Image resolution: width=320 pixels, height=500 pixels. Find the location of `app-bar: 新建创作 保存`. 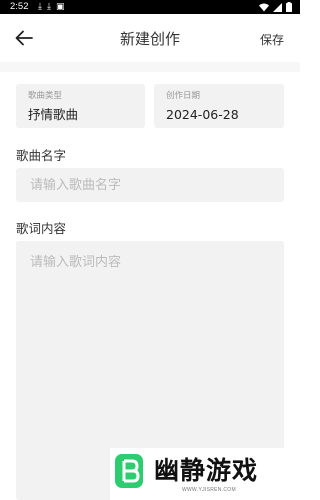

app-bar: 新建创作 保存 is located at coordinates (150, 38).